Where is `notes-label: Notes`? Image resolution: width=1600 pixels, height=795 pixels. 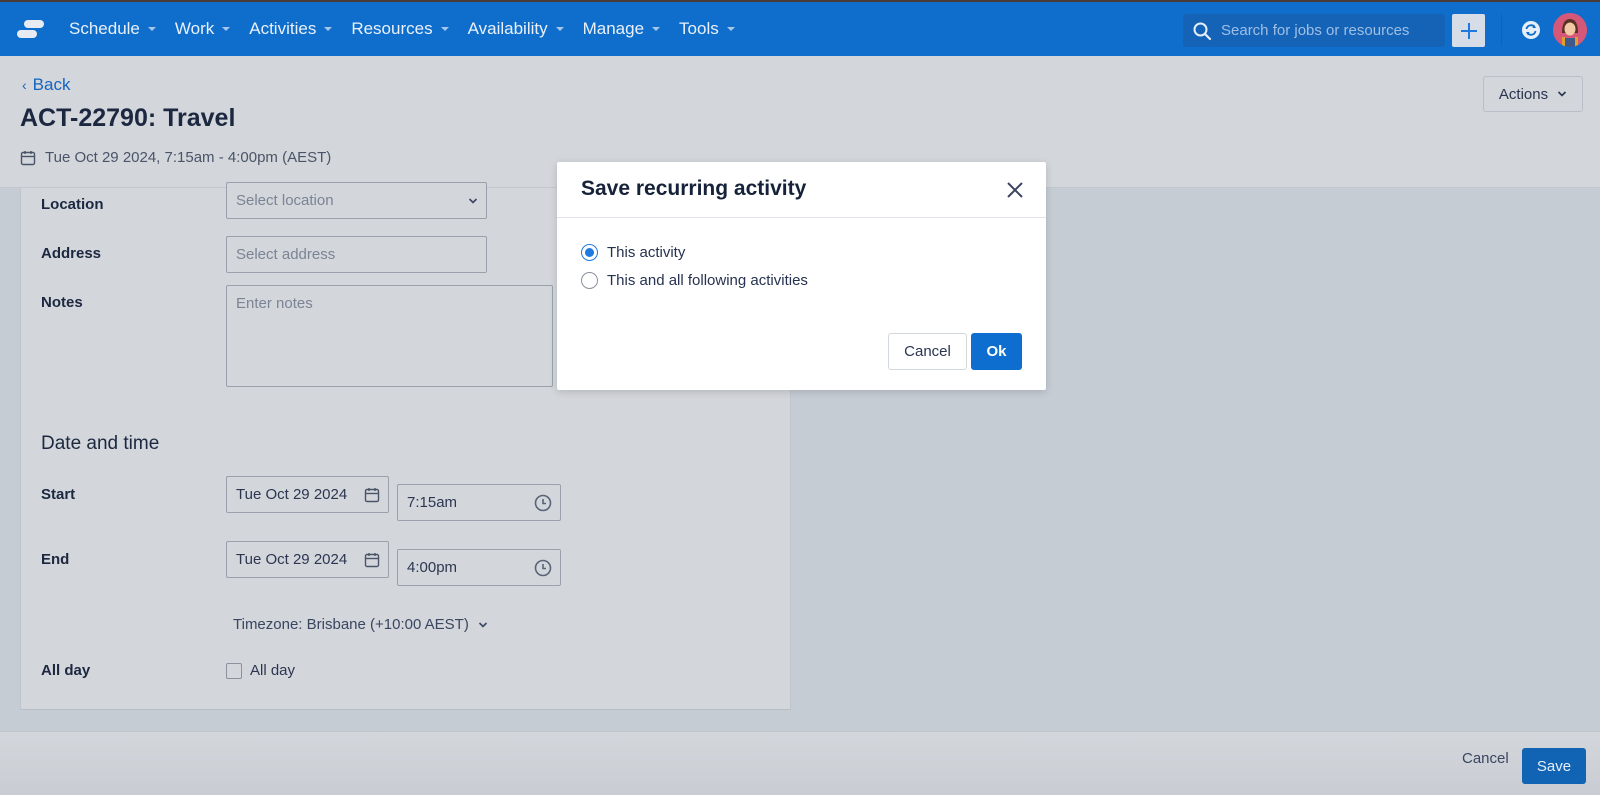 notes-label: Notes is located at coordinates (62, 302).